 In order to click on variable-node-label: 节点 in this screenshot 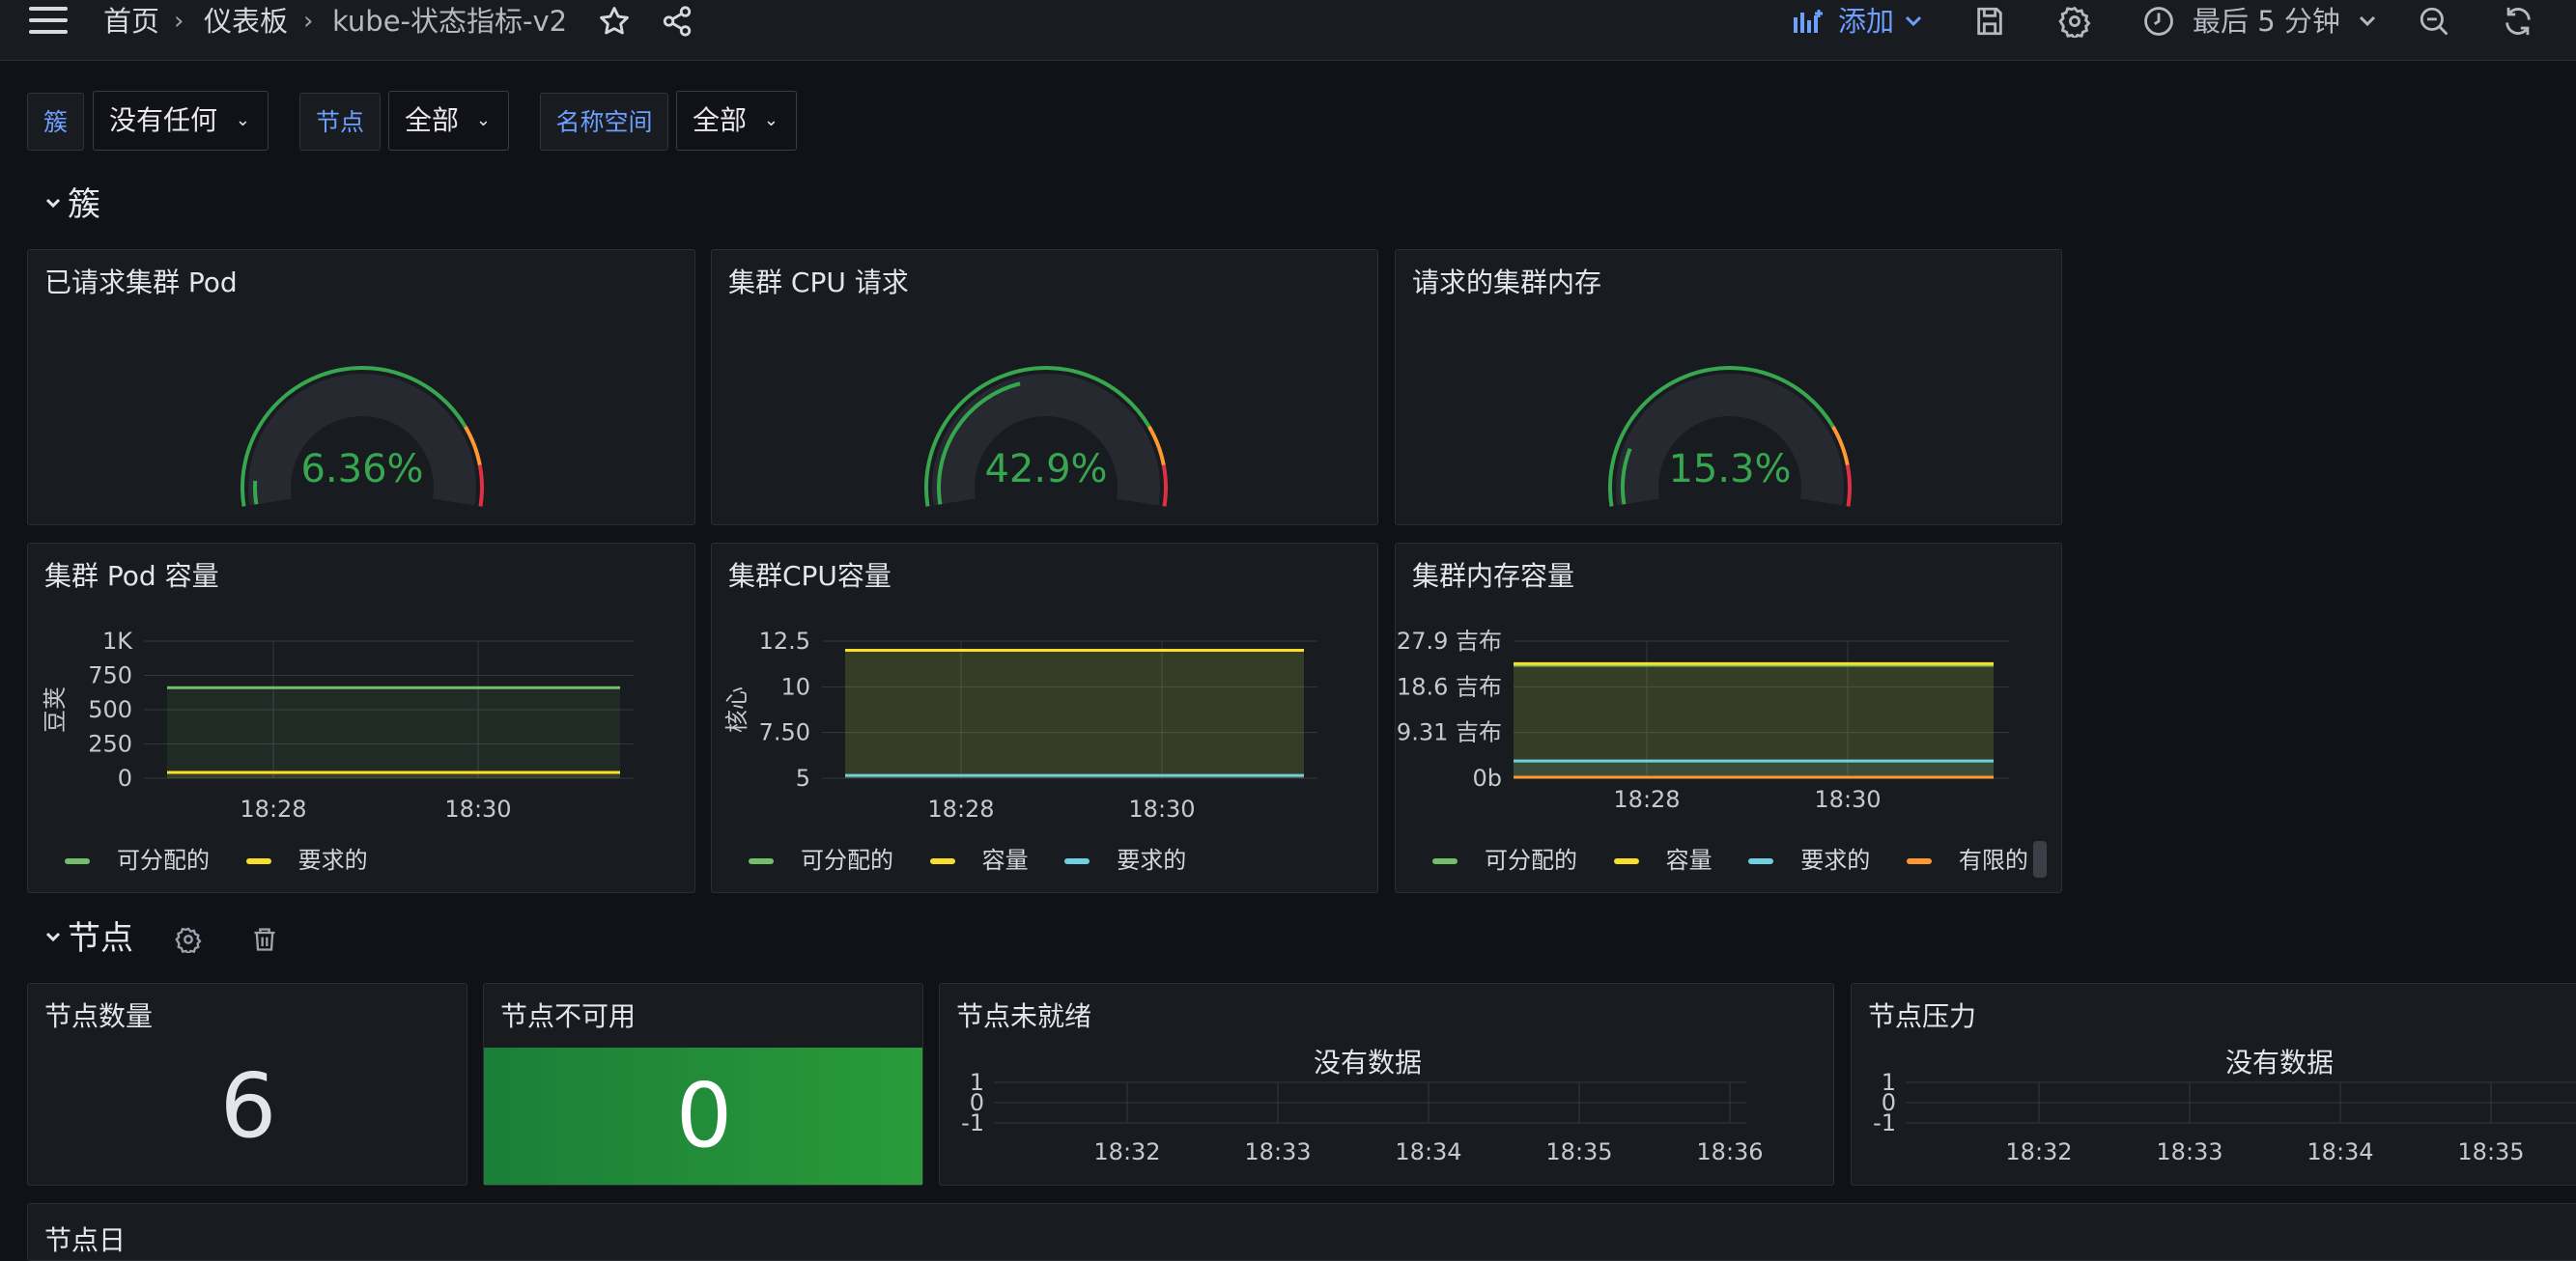, I will do `click(340, 122)`.